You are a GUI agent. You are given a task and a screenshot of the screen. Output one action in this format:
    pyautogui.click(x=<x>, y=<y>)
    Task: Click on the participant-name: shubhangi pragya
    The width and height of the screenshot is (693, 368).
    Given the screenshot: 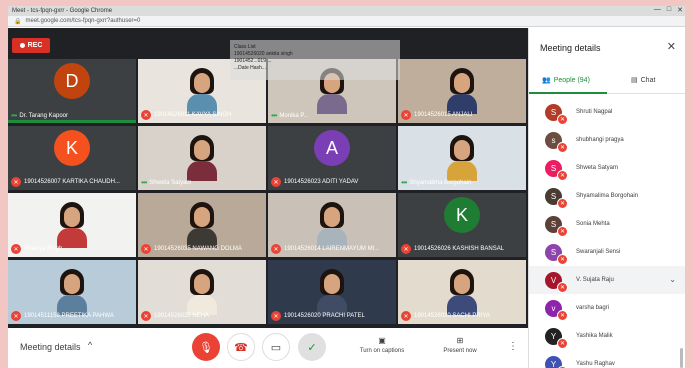 What is the action you would take?
    pyautogui.click(x=600, y=140)
    